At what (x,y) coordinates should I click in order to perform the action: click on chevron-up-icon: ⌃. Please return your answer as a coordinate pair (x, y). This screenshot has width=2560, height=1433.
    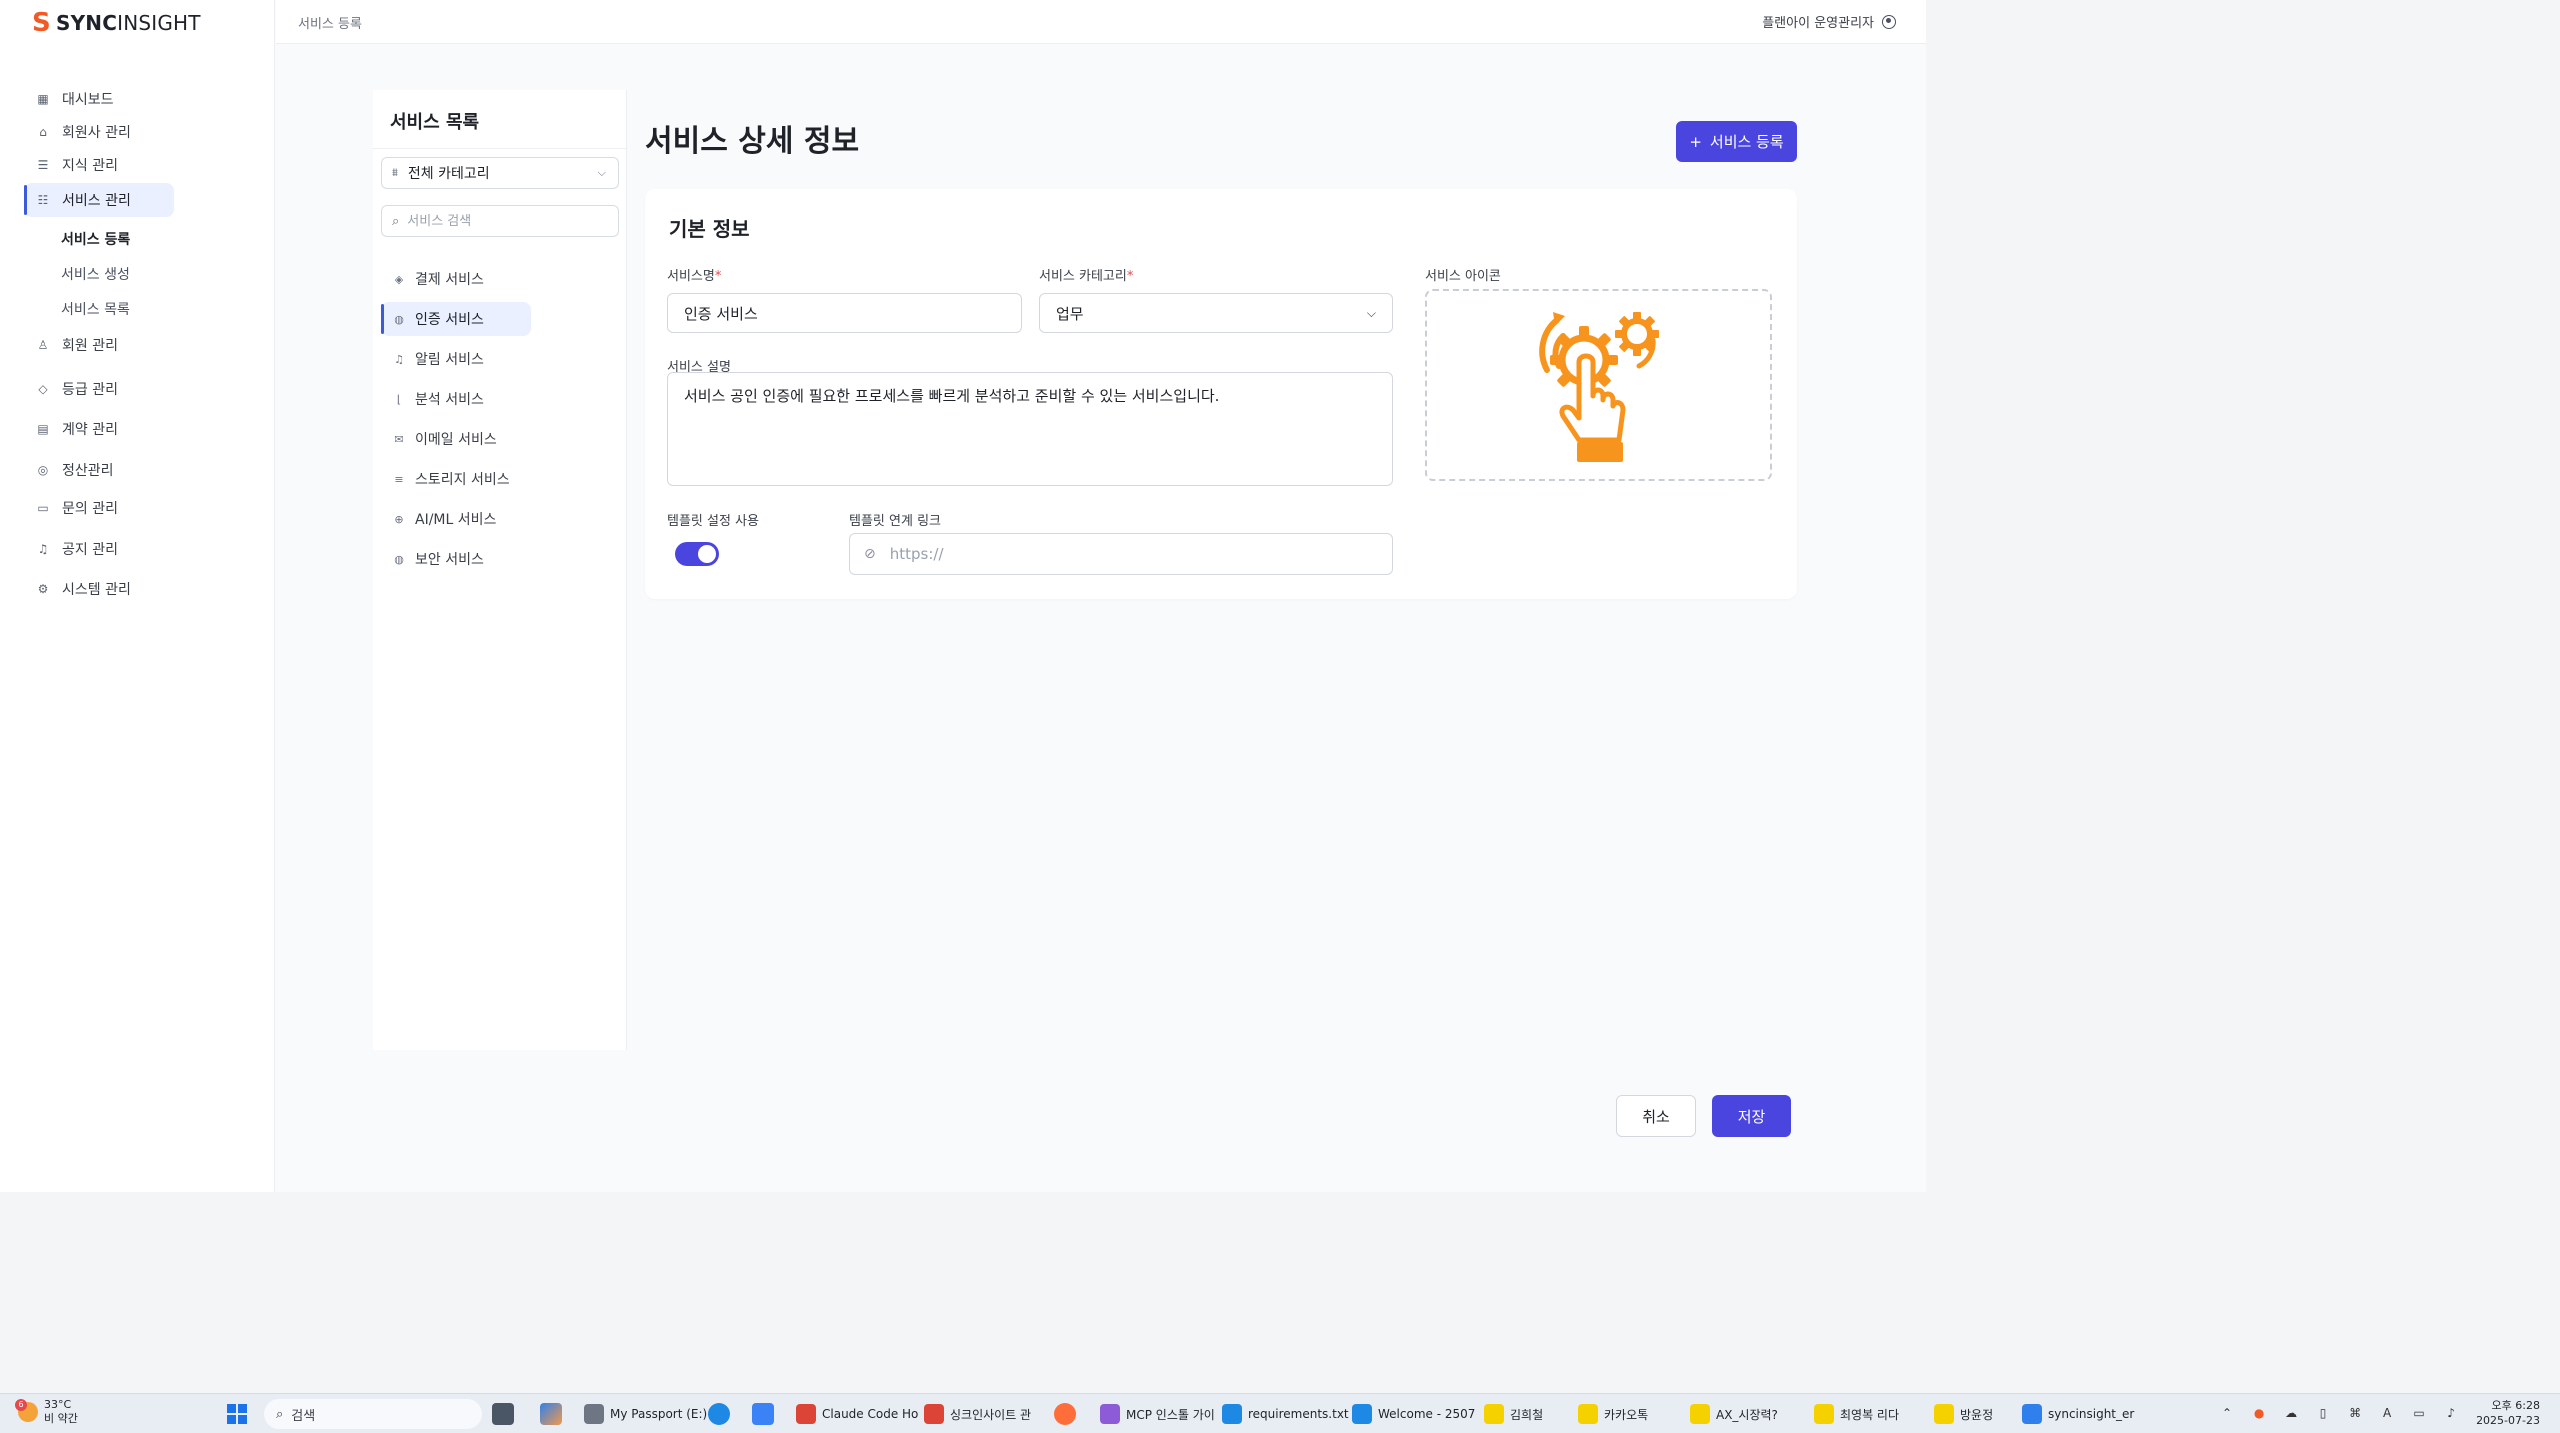
    Looking at the image, I should click on (2227, 1413).